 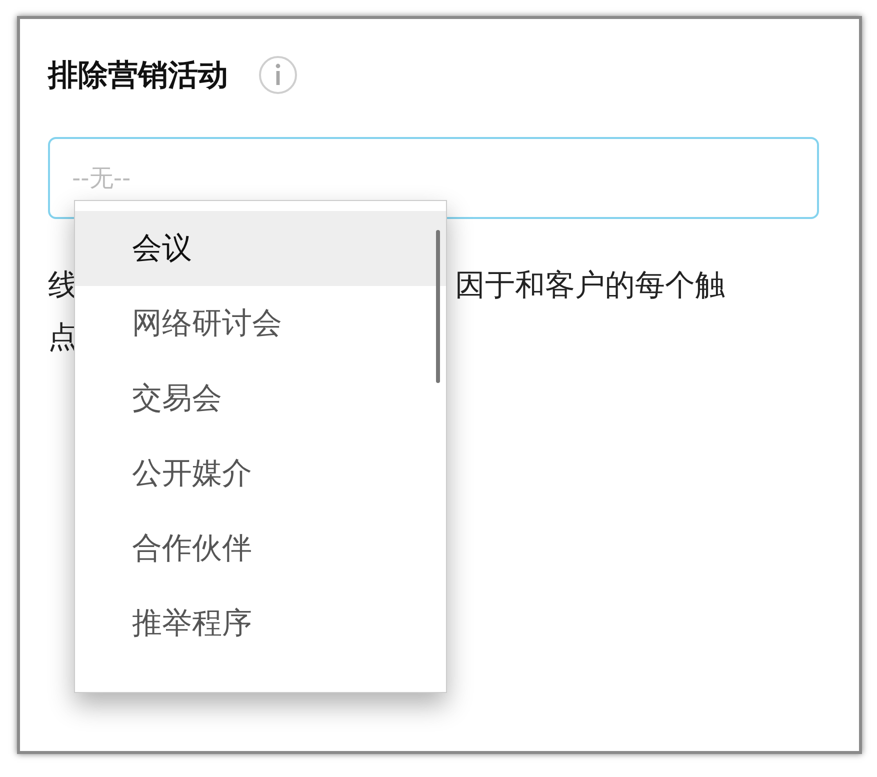 What do you see at coordinates (438, 306) in the screenshot?
I see `scrollbar` at bounding box center [438, 306].